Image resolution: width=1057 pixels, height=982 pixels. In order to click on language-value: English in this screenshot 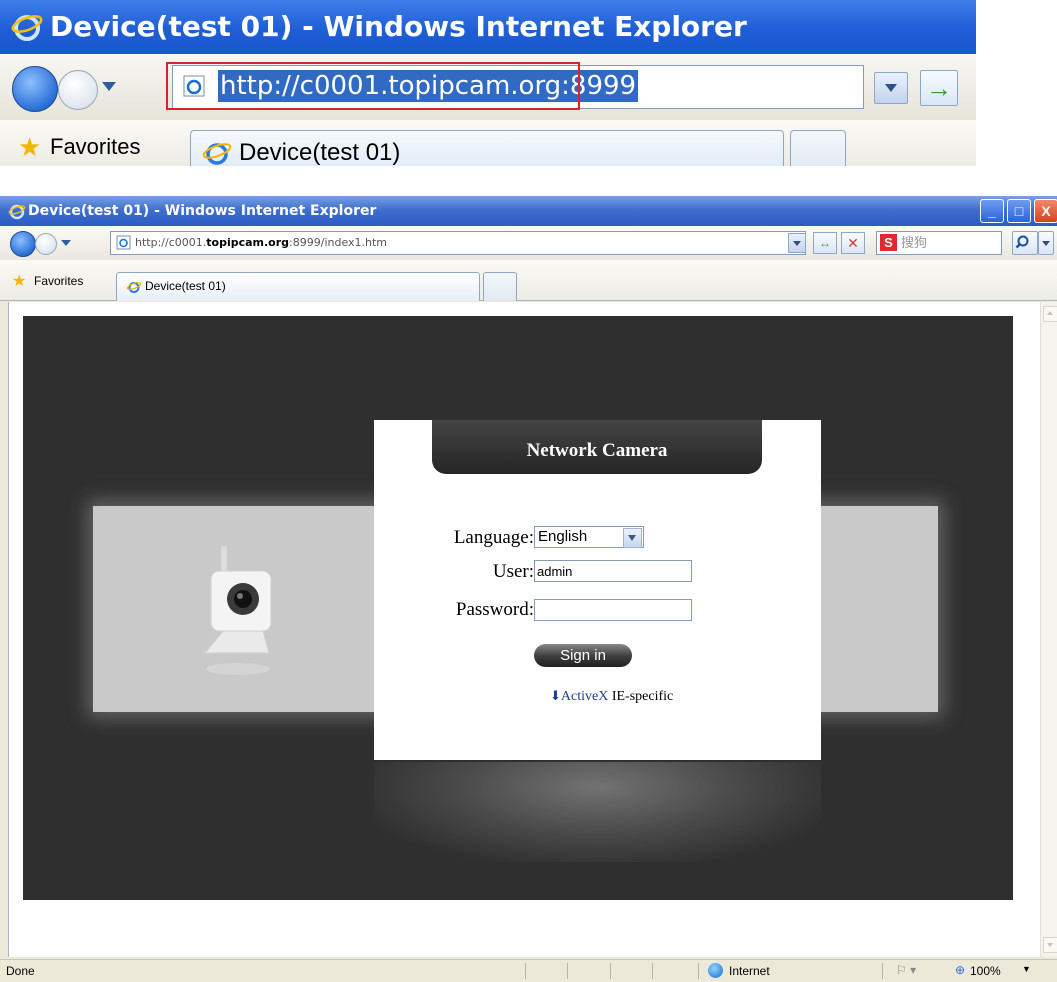, I will do `click(563, 536)`.